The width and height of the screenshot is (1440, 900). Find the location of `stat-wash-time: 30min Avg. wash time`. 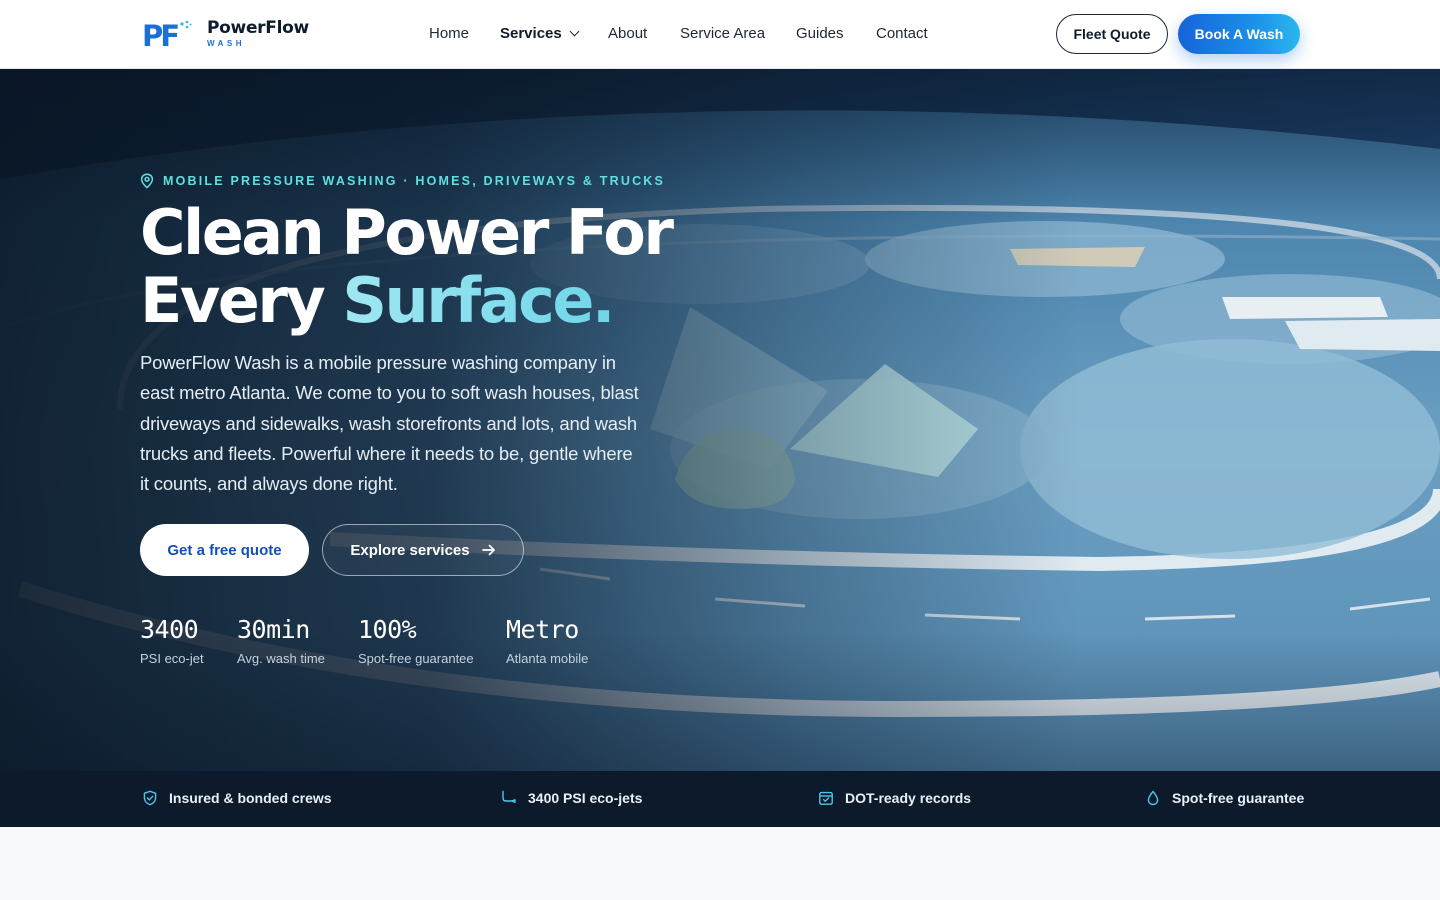

stat-wash-time: 30min Avg. wash time is located at coordinates (281, 640).